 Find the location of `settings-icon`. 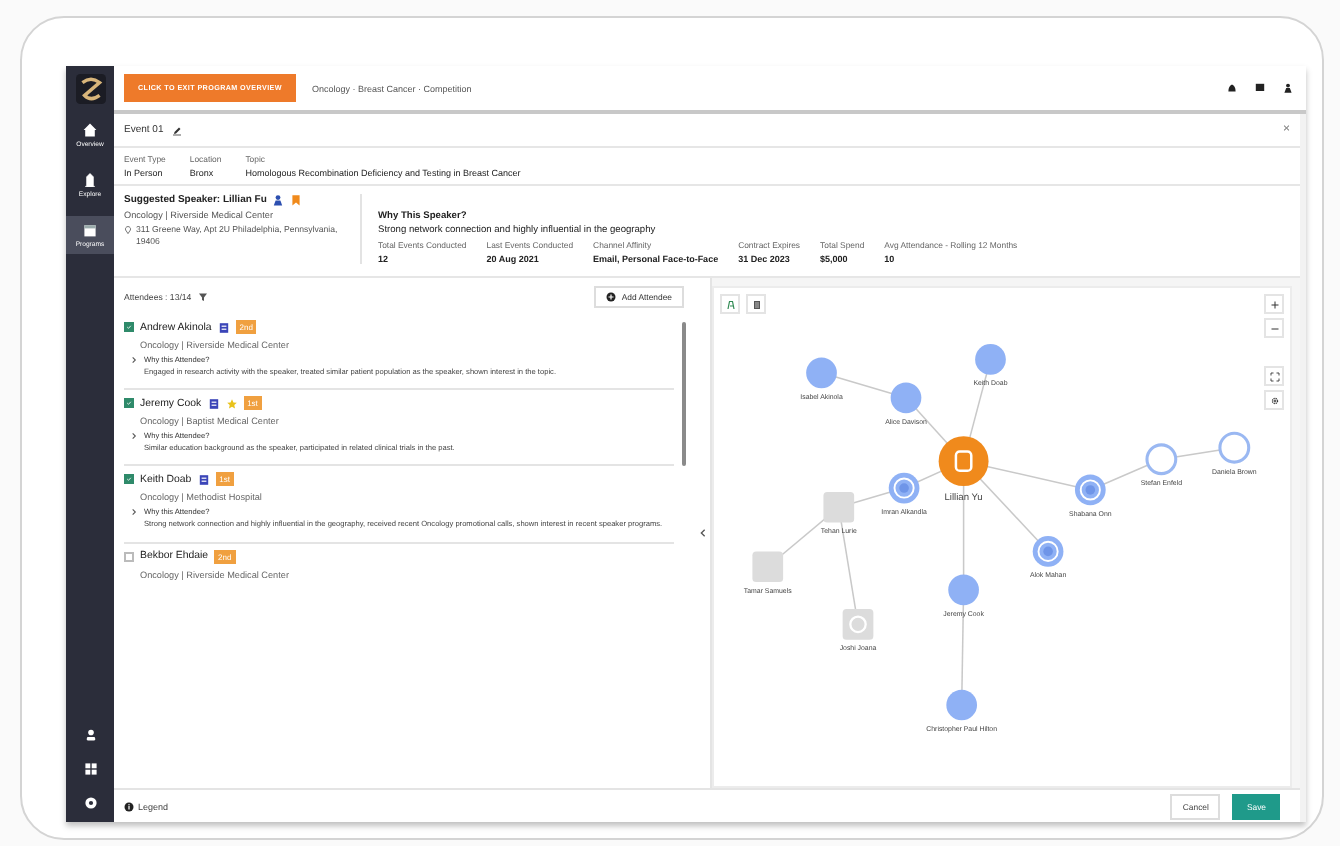

settings-icon is located at coordinates (1274, 400).